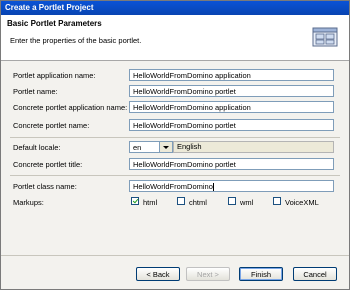 The width and height of the screenshot is (350, 290). What do you see at coordinates (253, 147) in the screenshot?
I see `locale-display-field: English` at bounding box center [253, 147].